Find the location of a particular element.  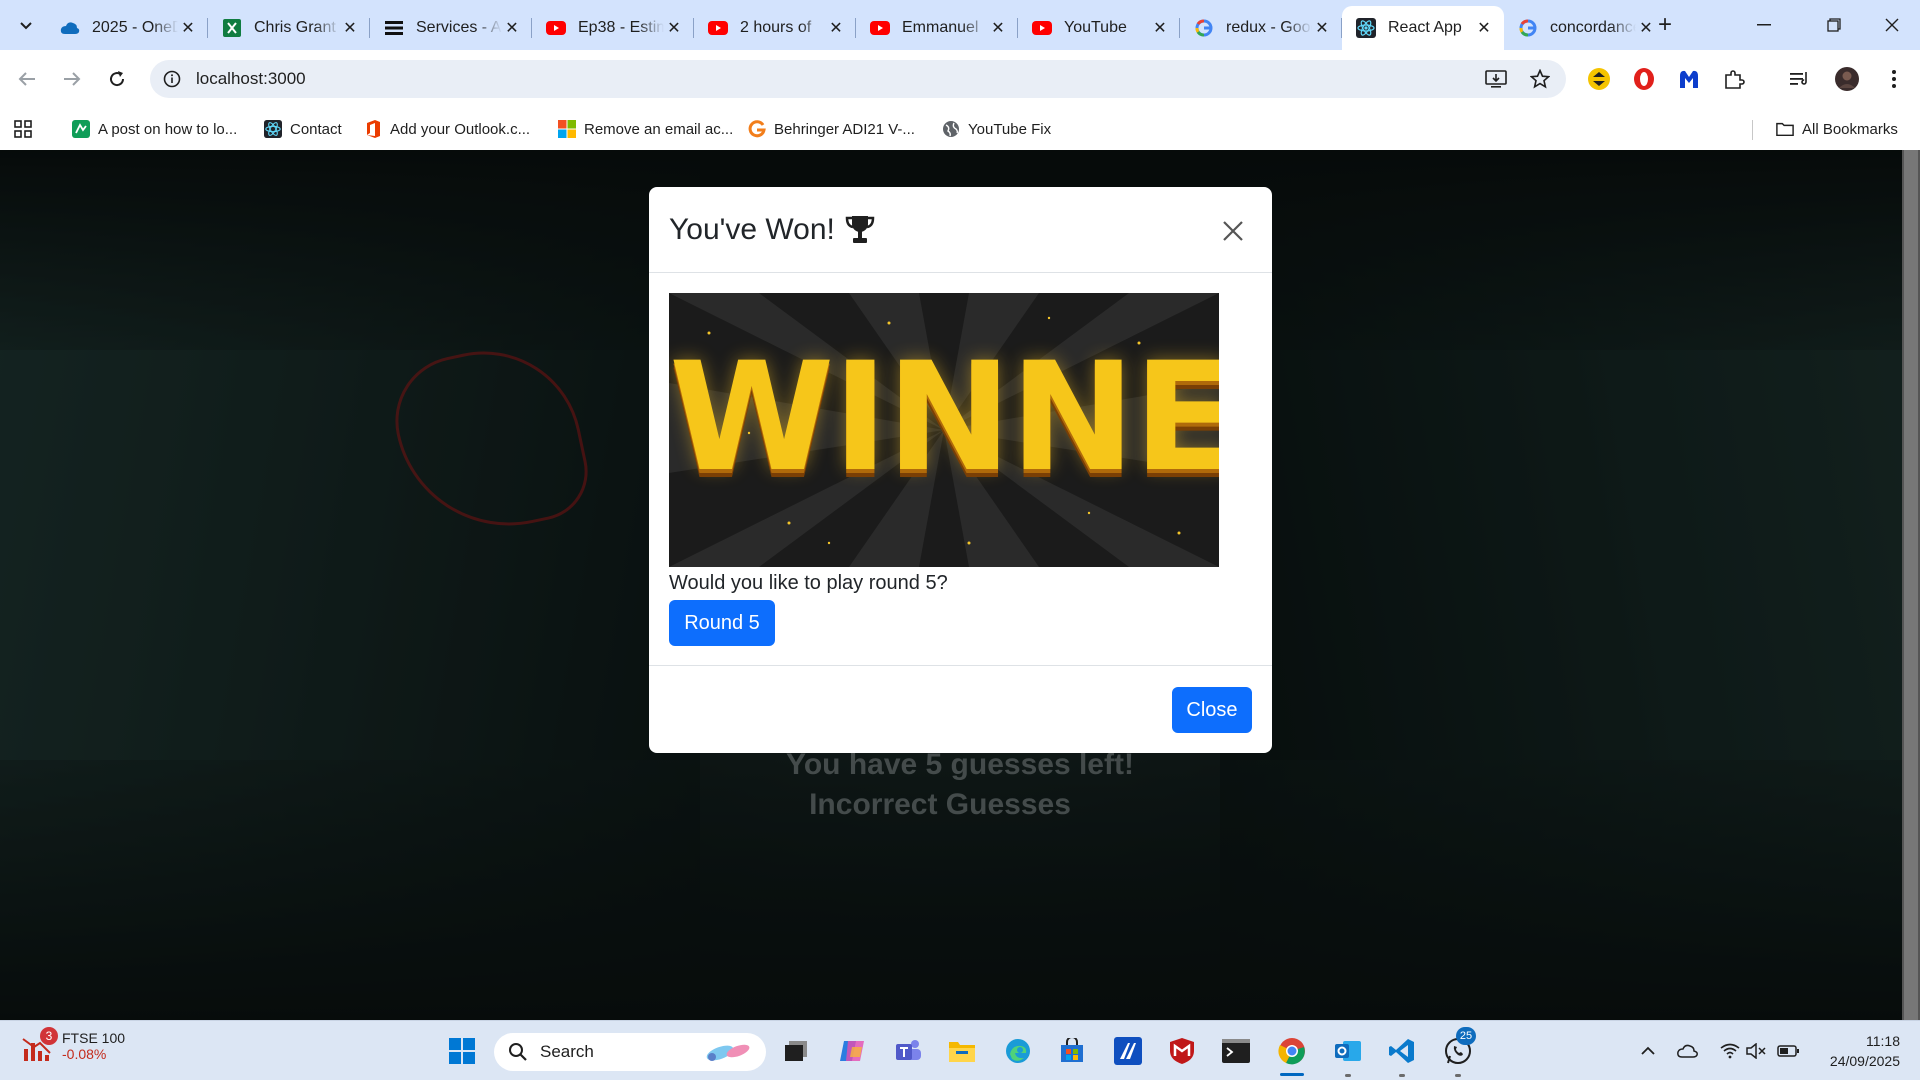

tab-services: Services - Azure ✕ is located at coordinates (451, 28).